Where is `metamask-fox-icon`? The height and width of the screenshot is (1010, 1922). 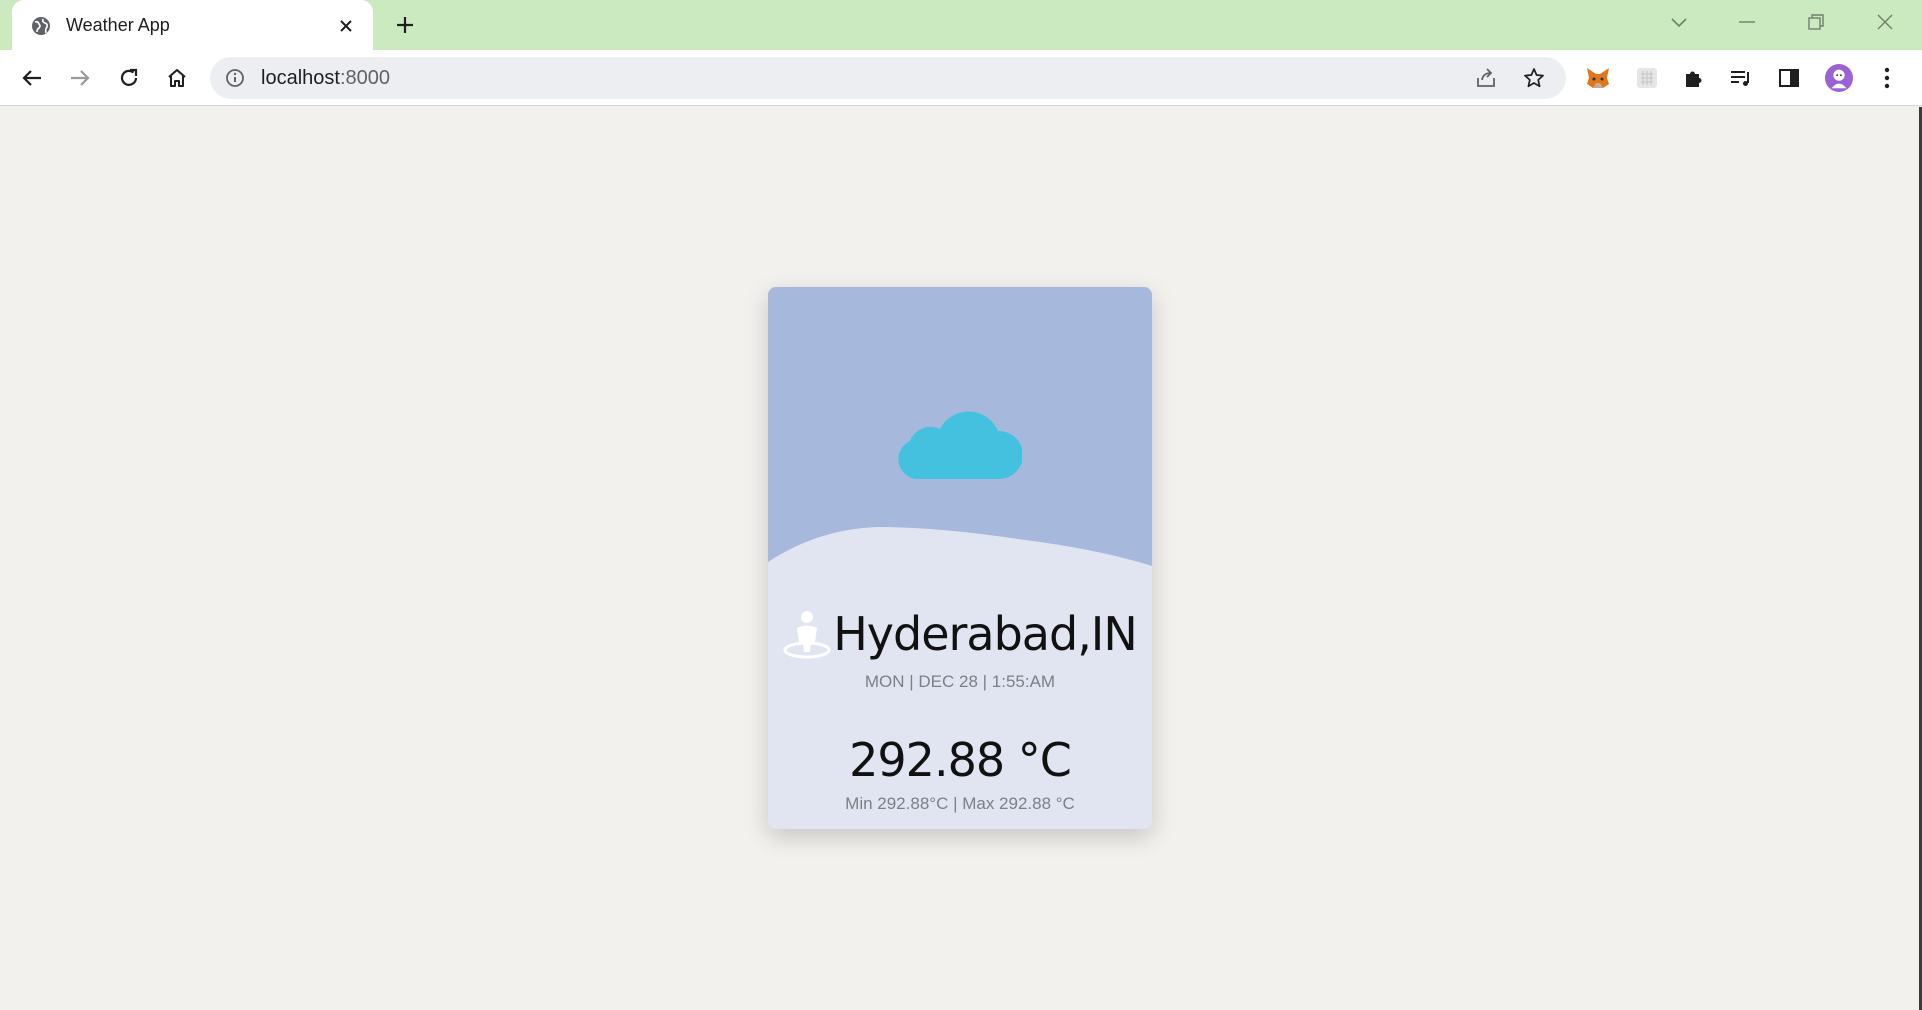 metamask-fox-icon is located at coordinates (1598, 78).